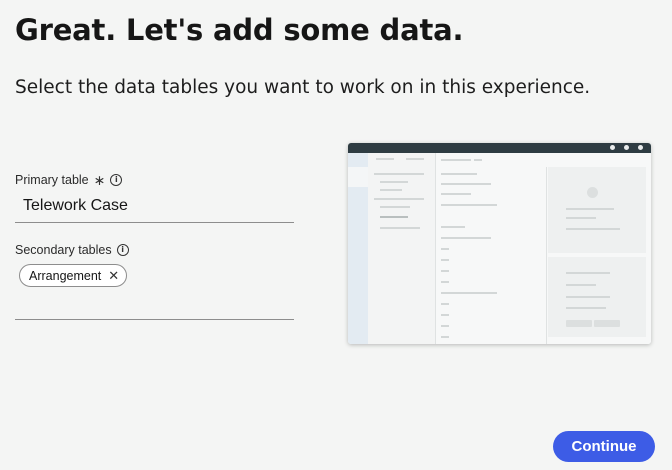 This screenshot has width=672, height=470. I want to click on preview-nav-selected, so click(358, 177).